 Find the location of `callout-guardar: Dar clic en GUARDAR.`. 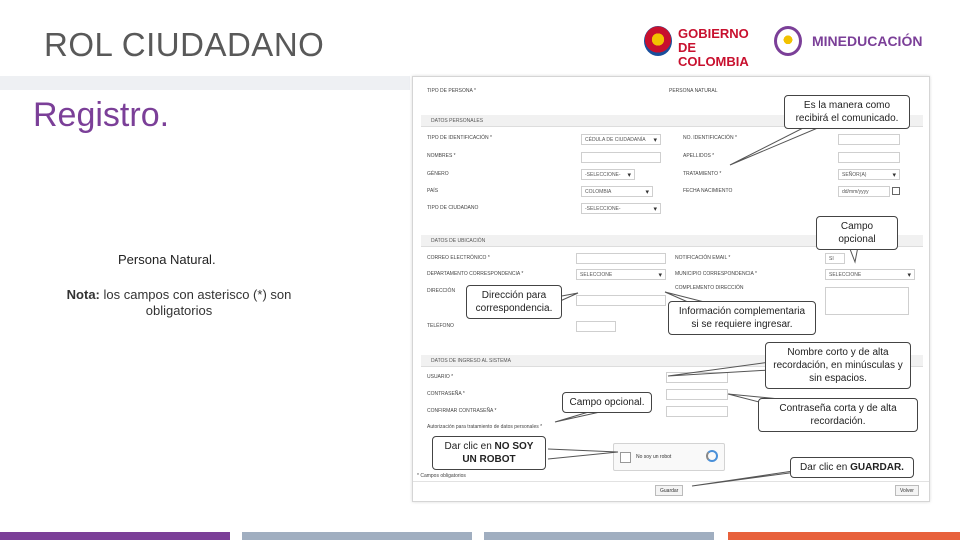

callout-guardar: Dar clic en GUARDAR. is located at coordinates (852, 467).